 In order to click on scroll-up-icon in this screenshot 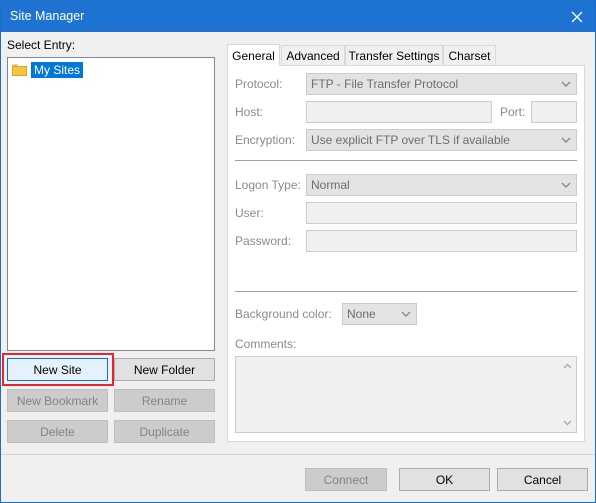, I will do `click(567, 366)`.